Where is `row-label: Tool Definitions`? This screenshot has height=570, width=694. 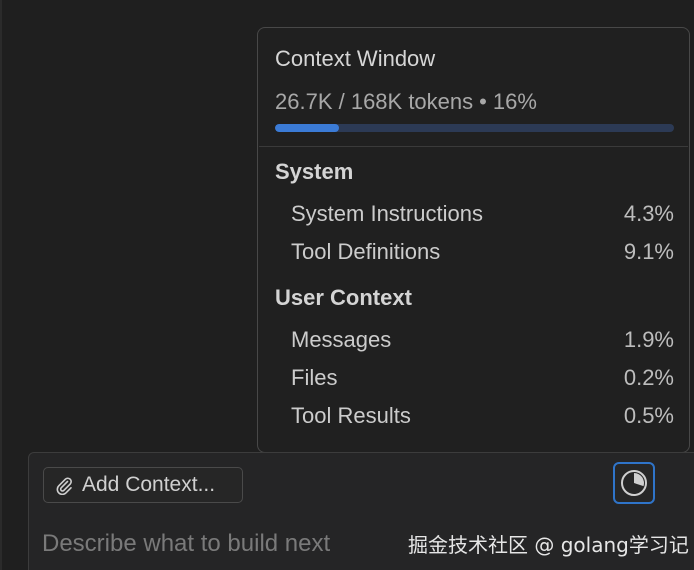
row-label: Tool Definitions is located at coordinates (366, 251).